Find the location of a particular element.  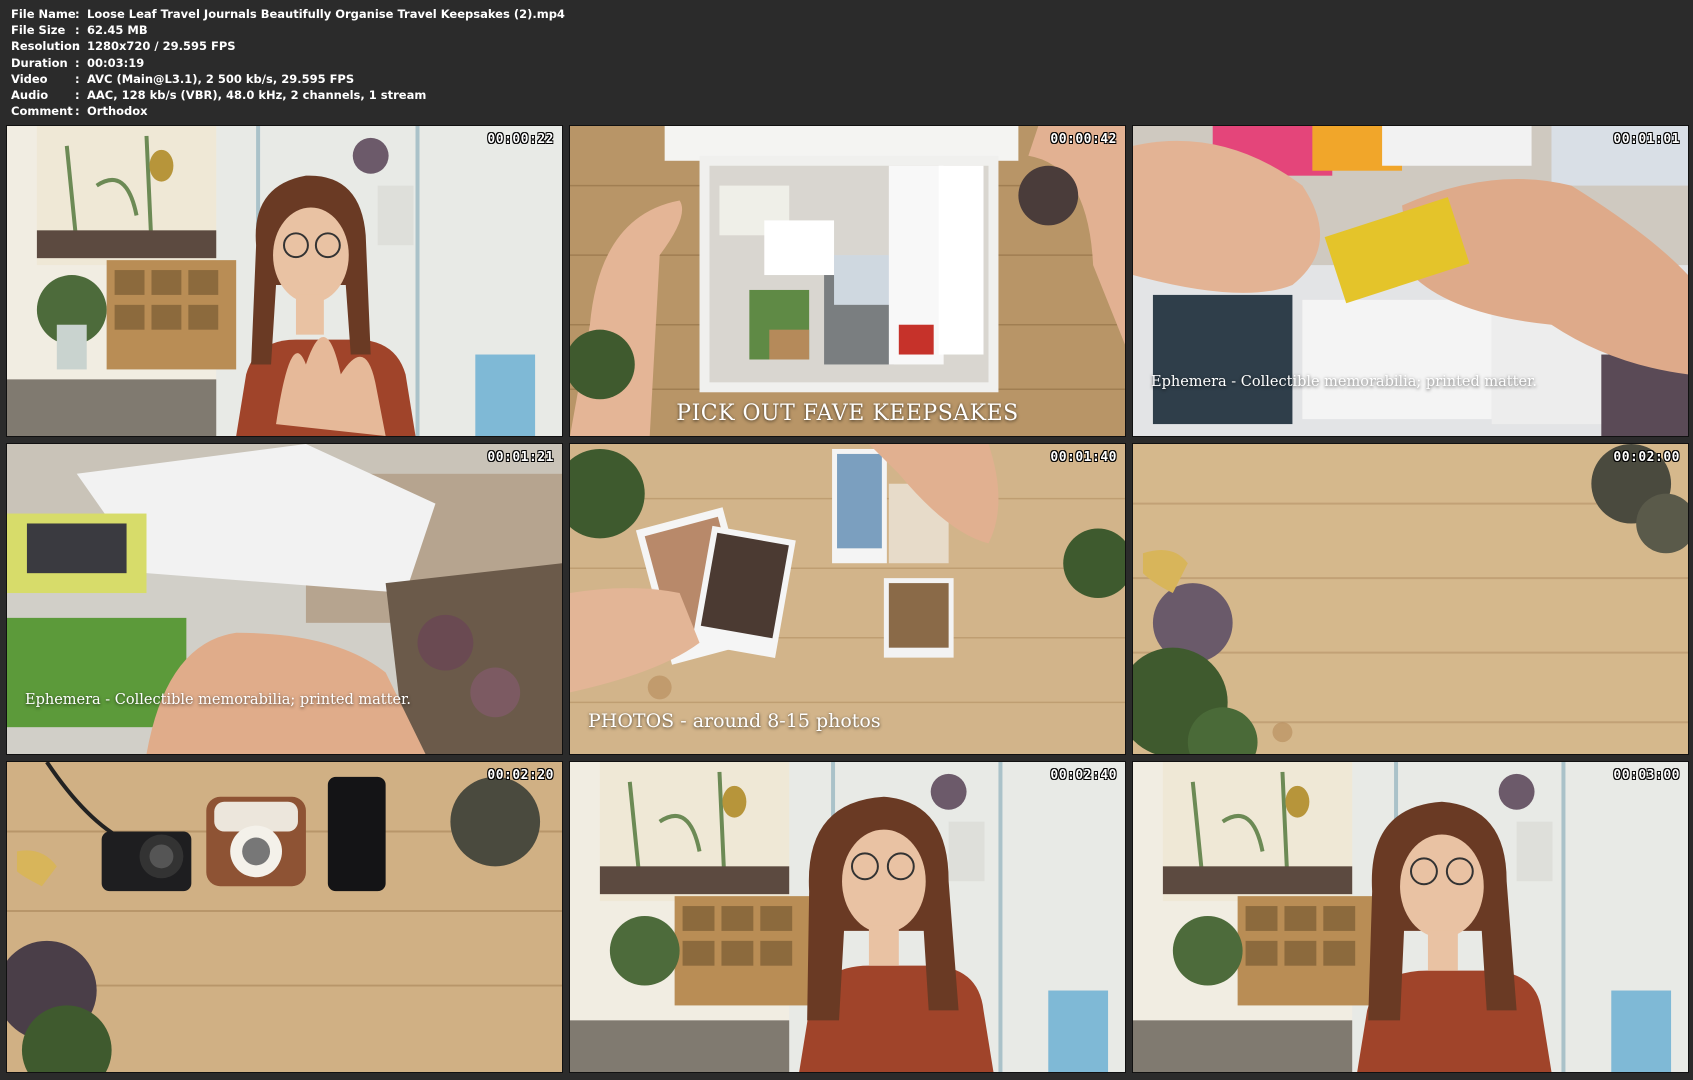

info-value: 62.45 MB is located at coordinates (117, 30).